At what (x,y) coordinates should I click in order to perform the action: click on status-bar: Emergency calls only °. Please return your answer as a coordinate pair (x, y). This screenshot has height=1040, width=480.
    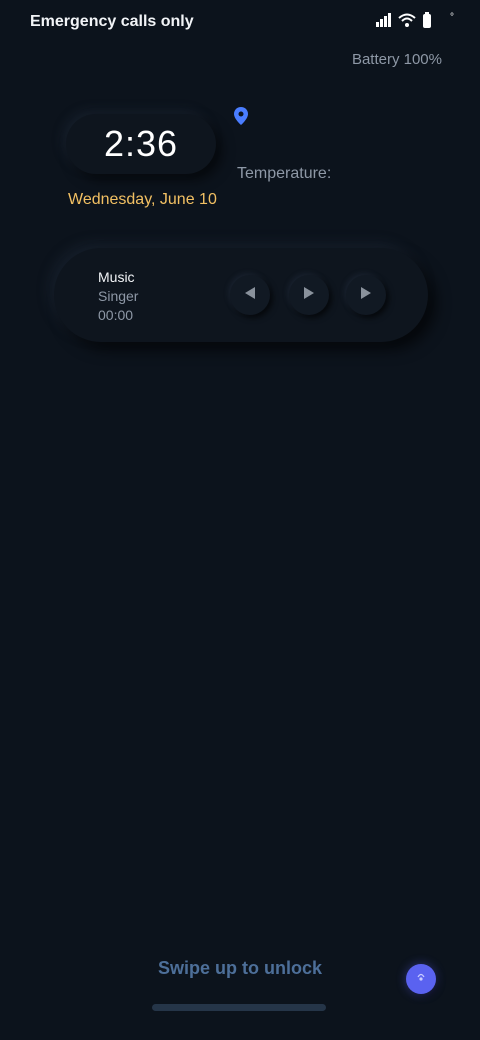
    Looking at the image, I should click on (240, 23).